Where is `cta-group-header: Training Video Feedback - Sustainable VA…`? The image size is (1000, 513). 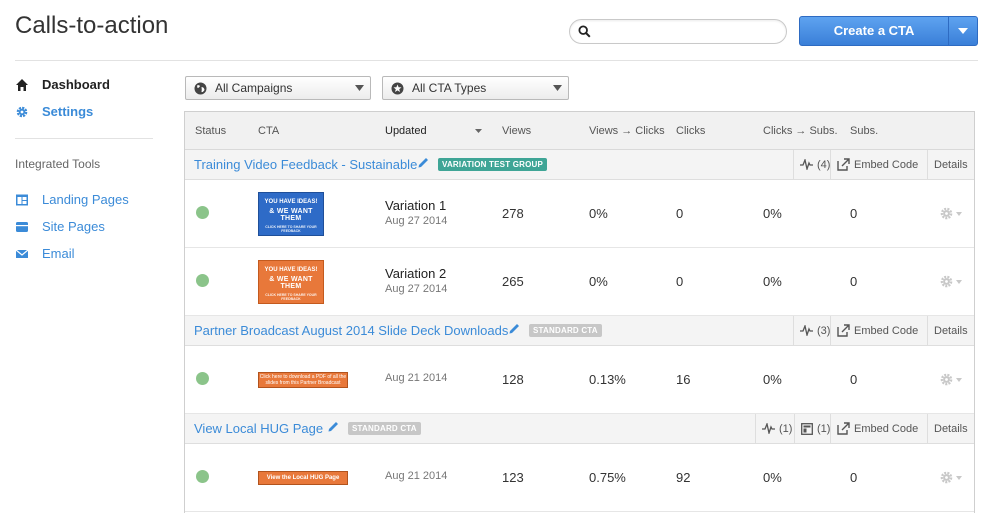
cta-group-header: Training Video Feedback - Sustainable VA… is located at coordinates (579, 165).